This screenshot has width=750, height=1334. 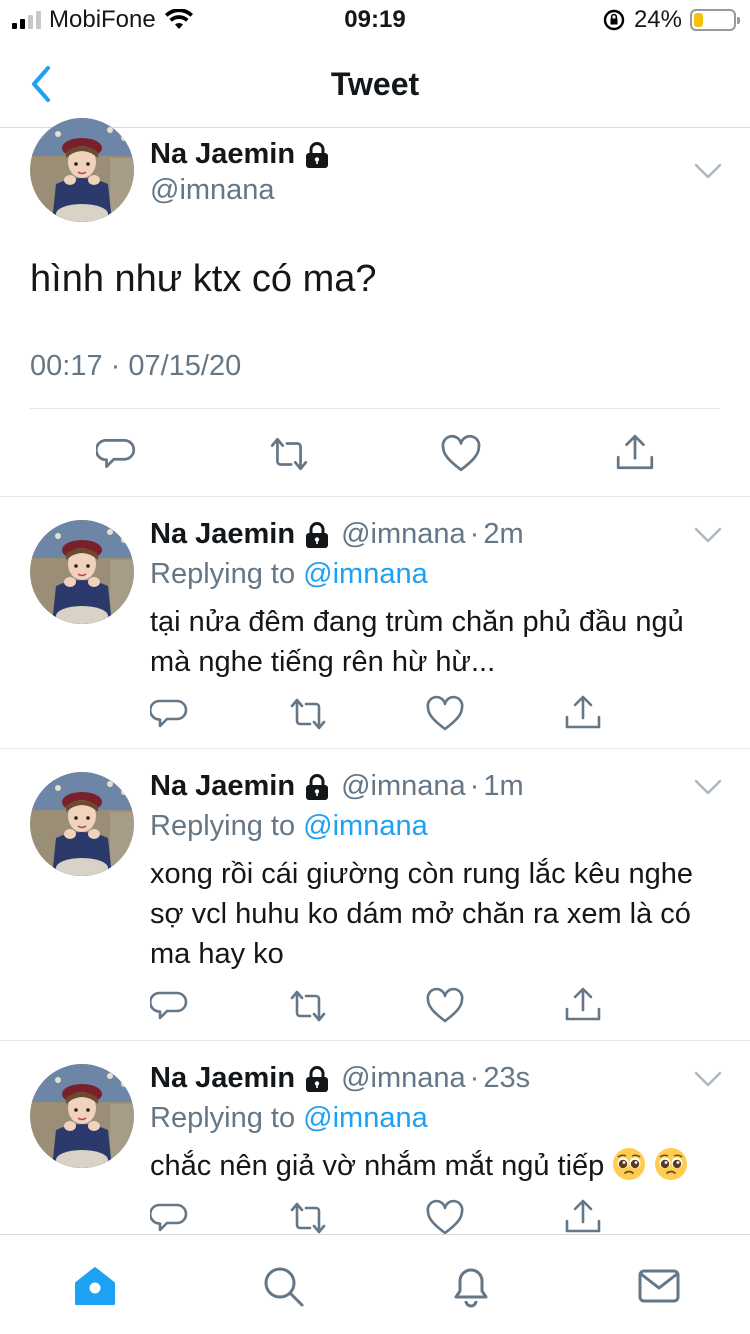 What do you see at coordinates (507, 1078) in the screenshot?
I see `tweet-age: 23s` at bounding box center [507, 1078].